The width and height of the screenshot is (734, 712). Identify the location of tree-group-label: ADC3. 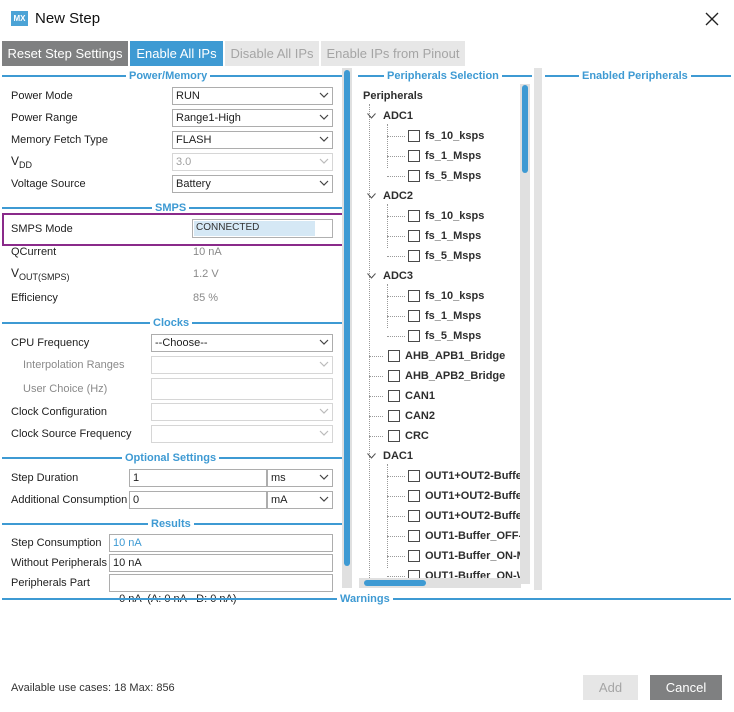
(398, 276).